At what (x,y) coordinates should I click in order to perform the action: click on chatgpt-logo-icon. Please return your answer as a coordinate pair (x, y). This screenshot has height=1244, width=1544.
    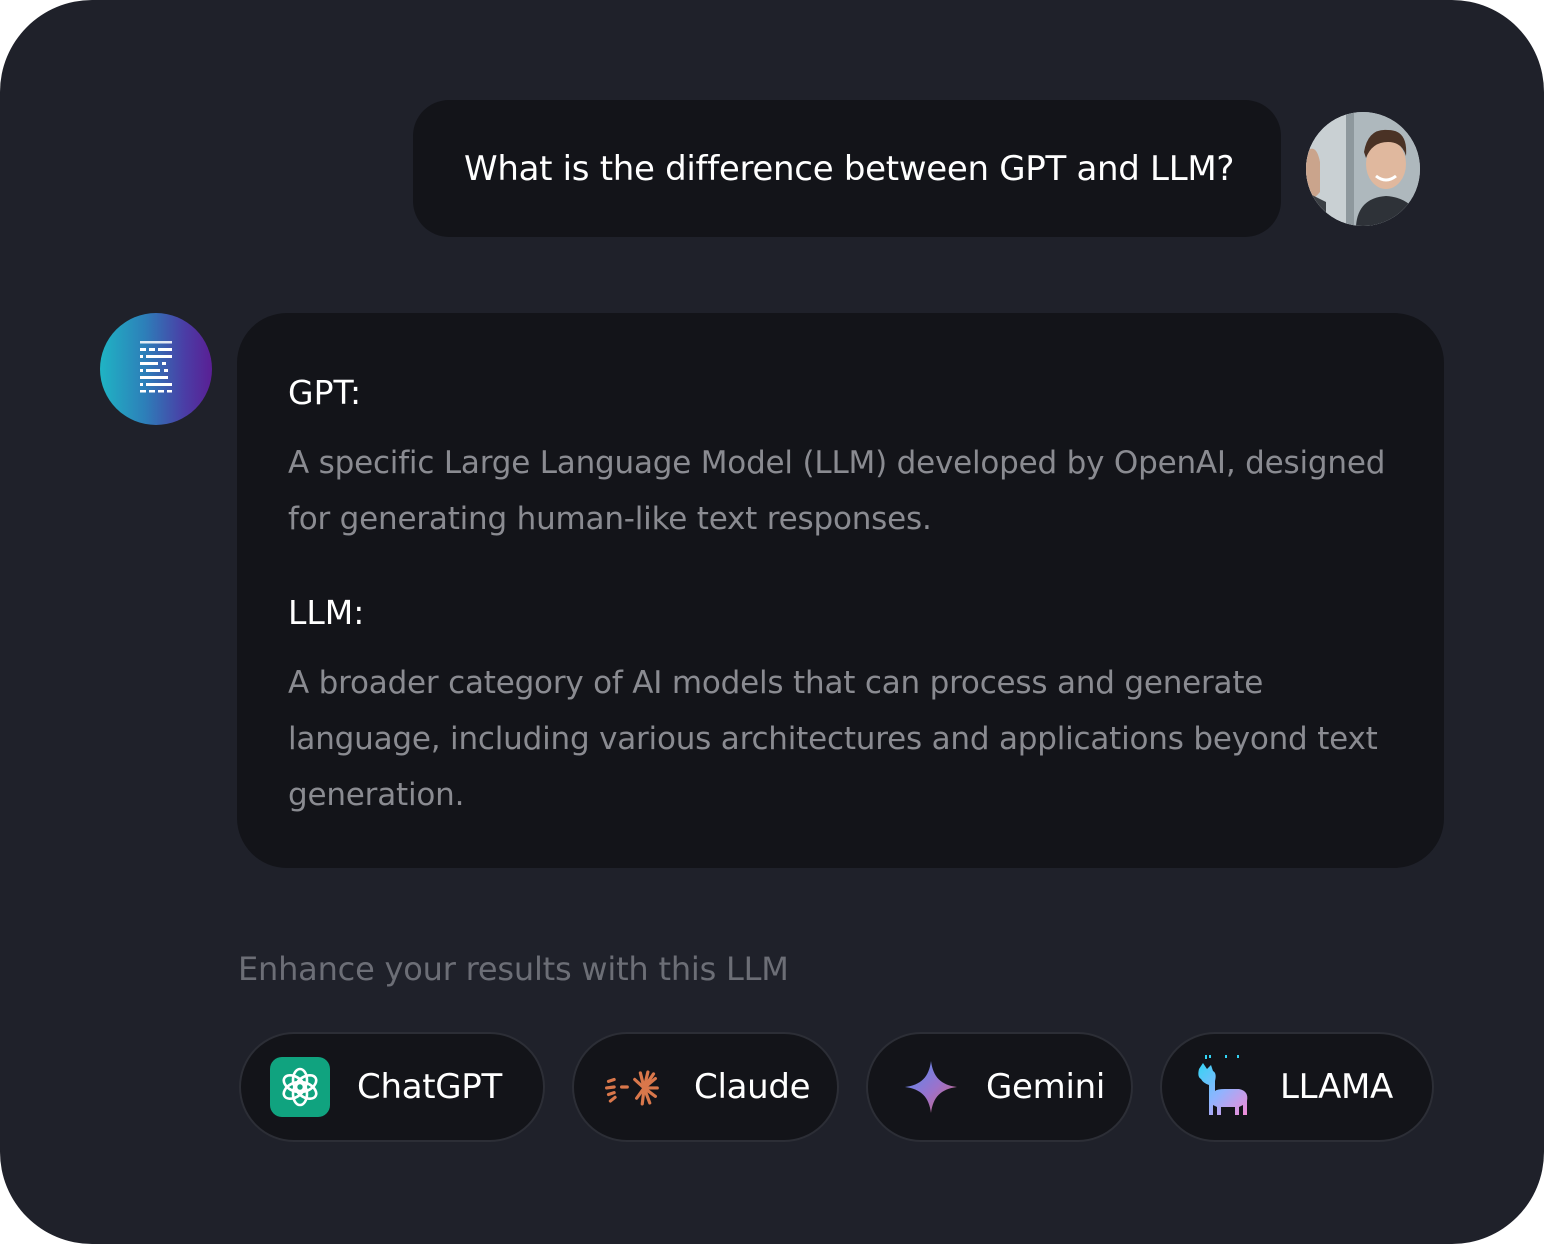
    Looking at the image, I should click on (300, 1087).